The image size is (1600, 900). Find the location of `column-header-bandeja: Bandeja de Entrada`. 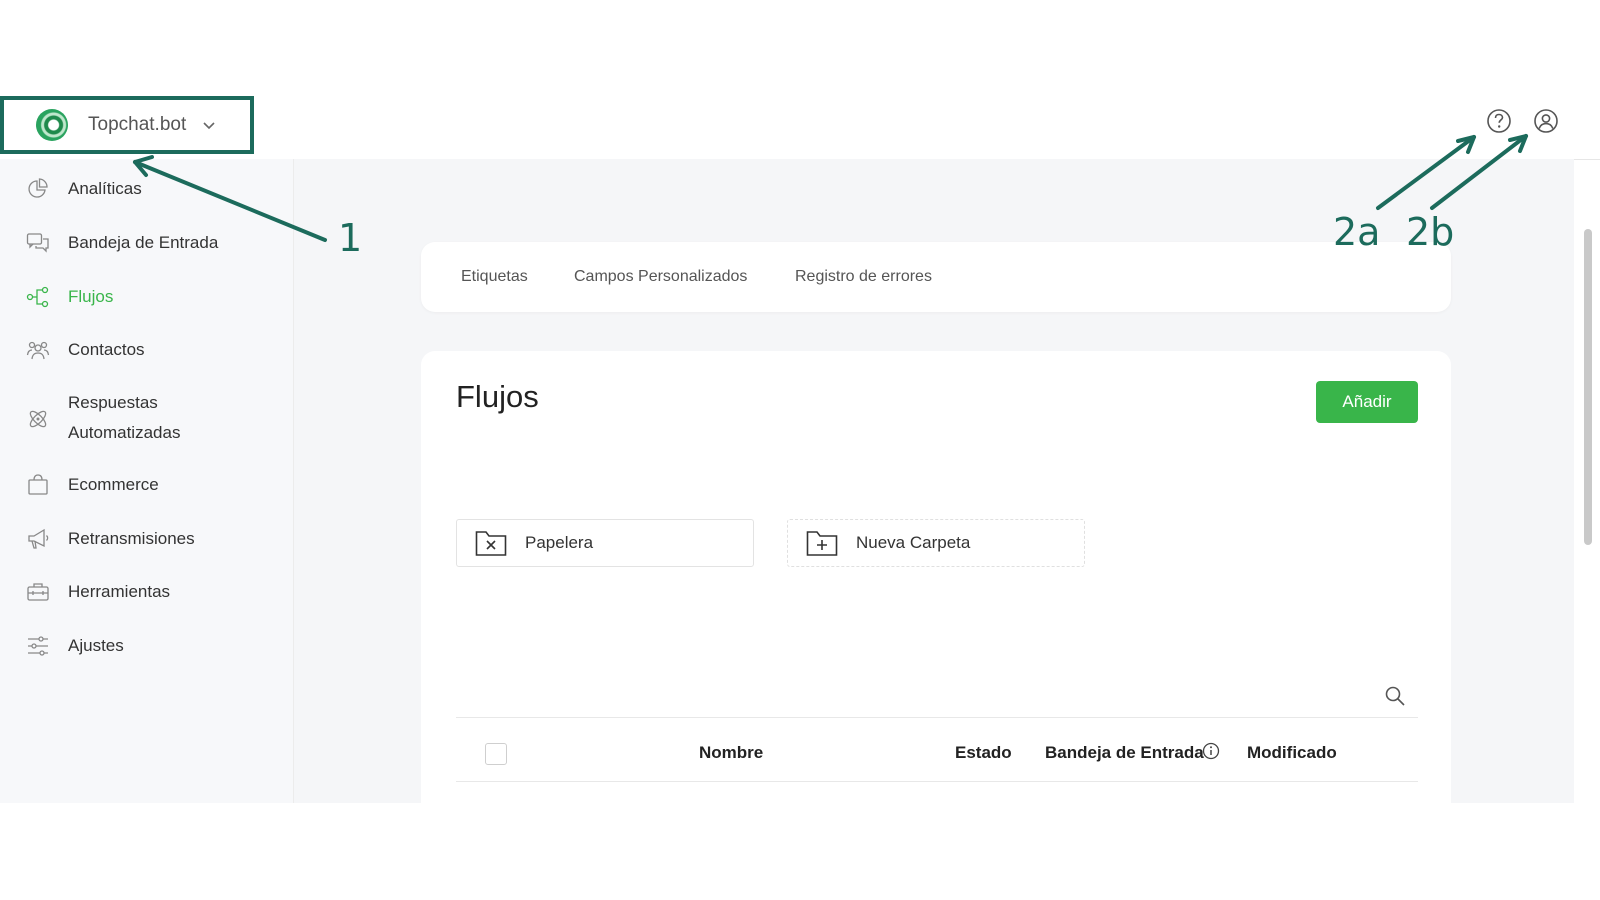

column-header-bandeja: Bandeja de Entrada is located at coordinates (1124, 753).